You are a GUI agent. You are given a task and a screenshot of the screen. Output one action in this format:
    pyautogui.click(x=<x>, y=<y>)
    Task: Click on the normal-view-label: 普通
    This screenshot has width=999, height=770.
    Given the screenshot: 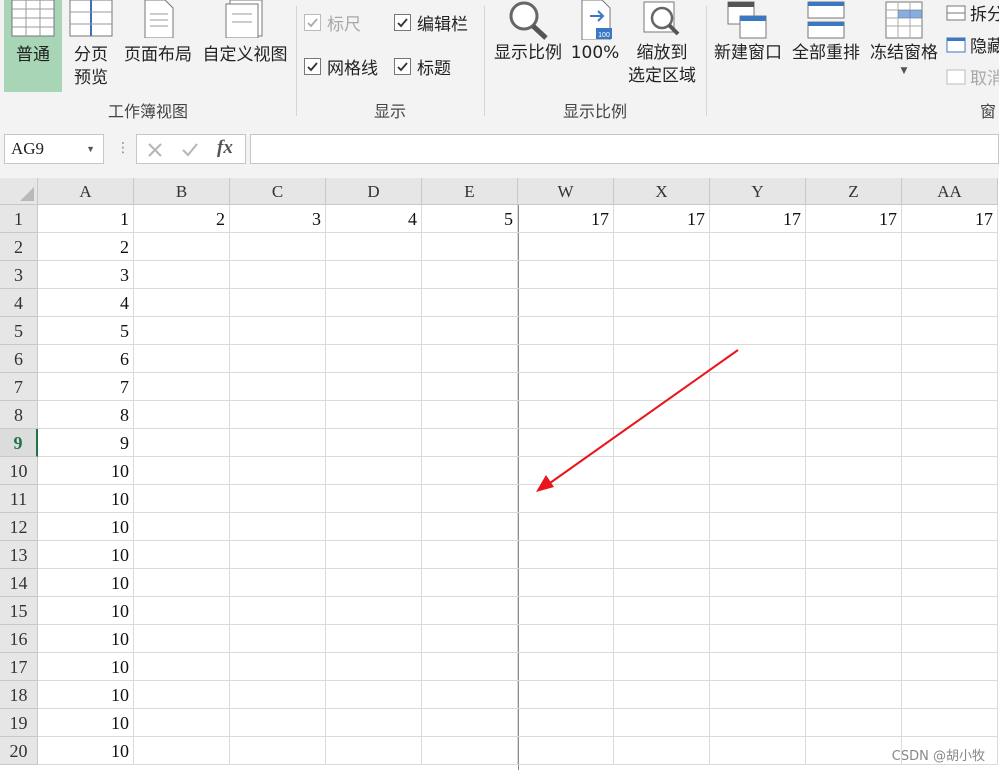 What is the action you would take?
    pyautogui.click(x=33, y=55)
    